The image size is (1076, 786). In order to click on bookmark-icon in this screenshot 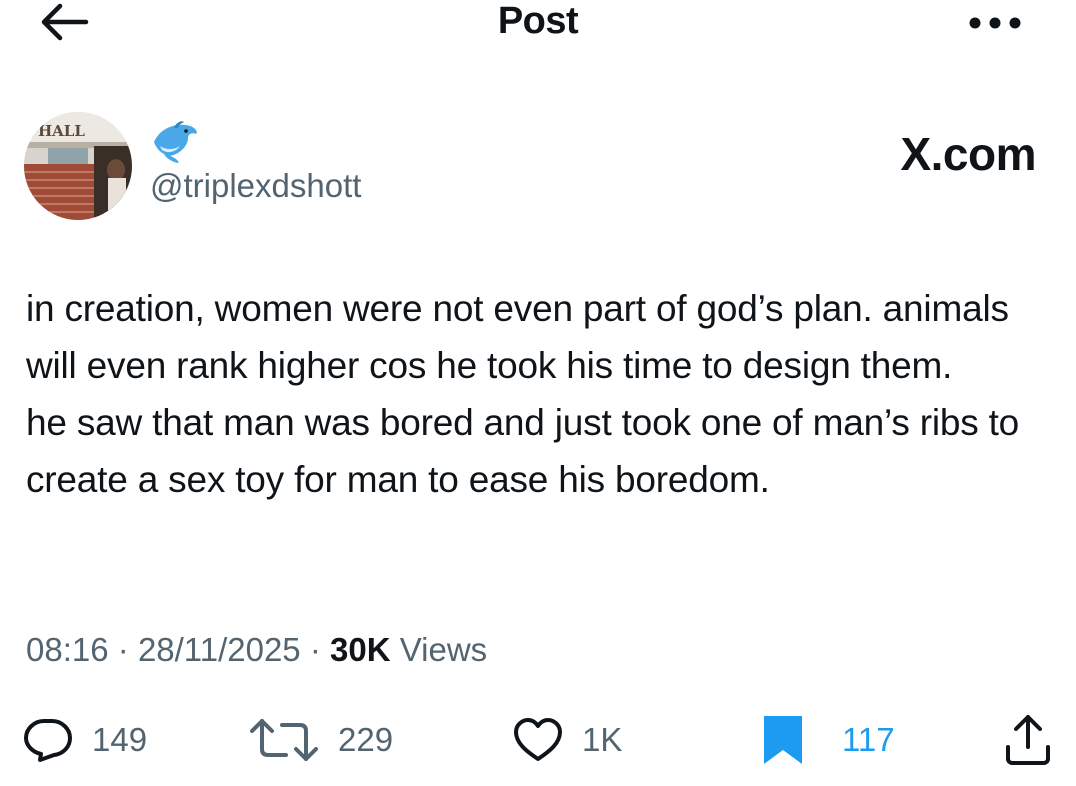, I will do `click(783, 740)`.